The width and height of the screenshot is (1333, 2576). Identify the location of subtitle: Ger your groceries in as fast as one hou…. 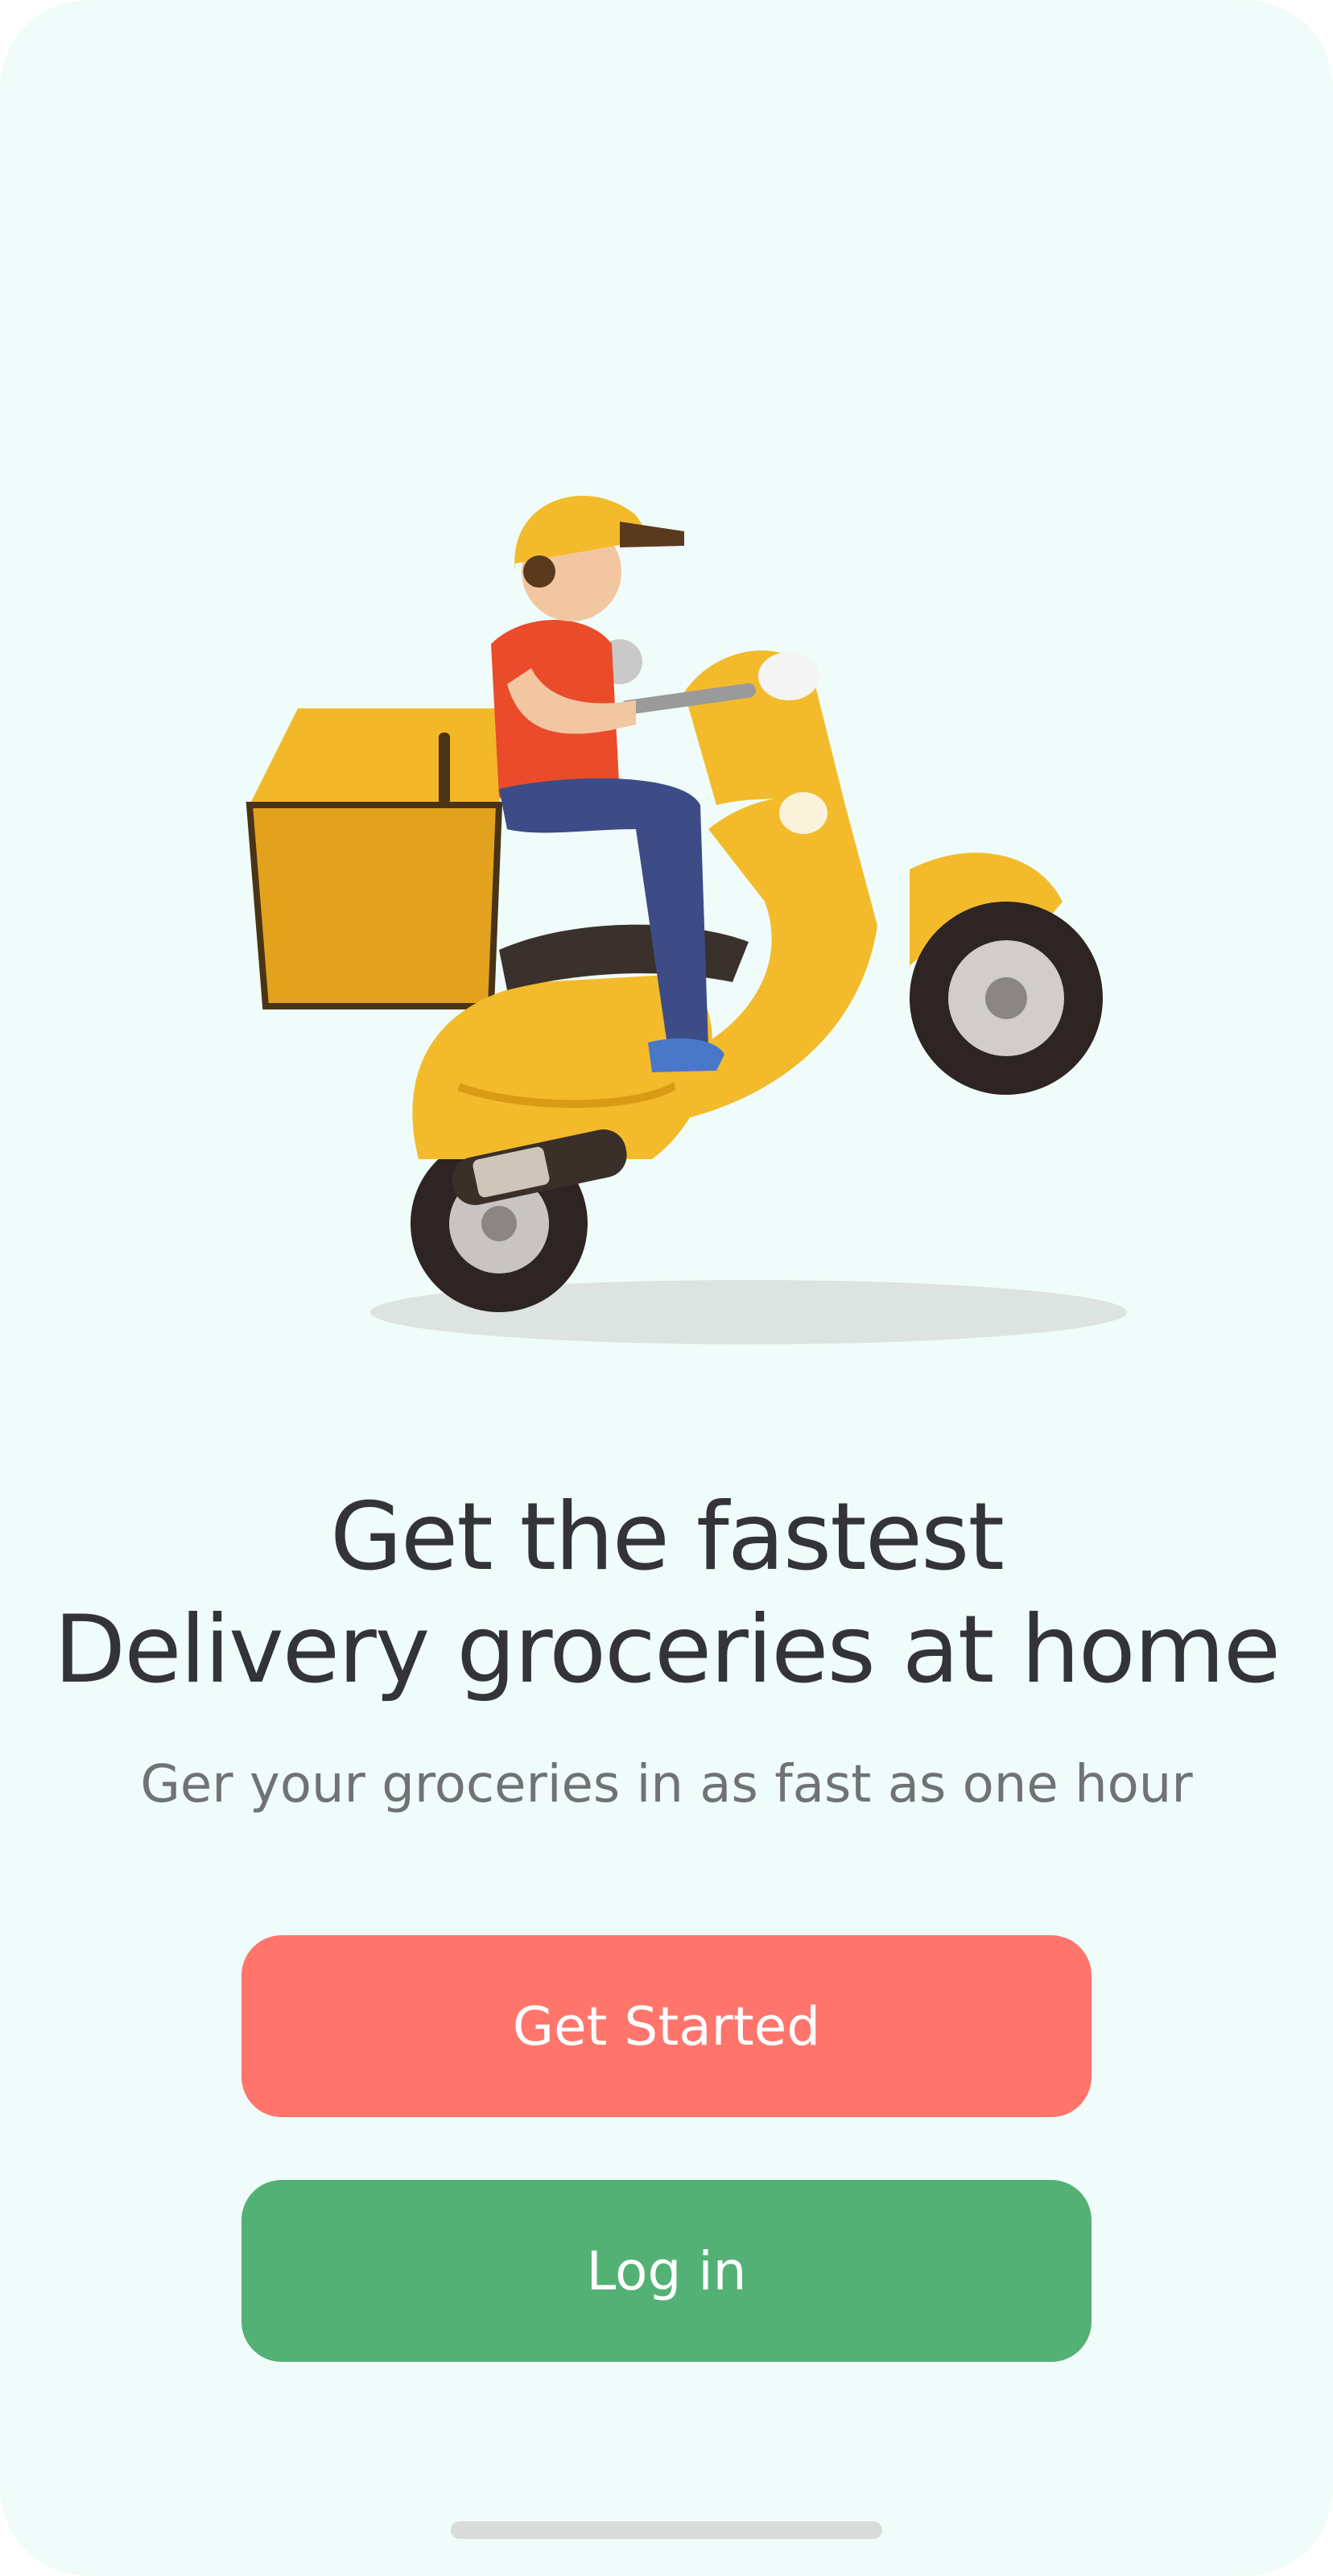
(666, 1784).